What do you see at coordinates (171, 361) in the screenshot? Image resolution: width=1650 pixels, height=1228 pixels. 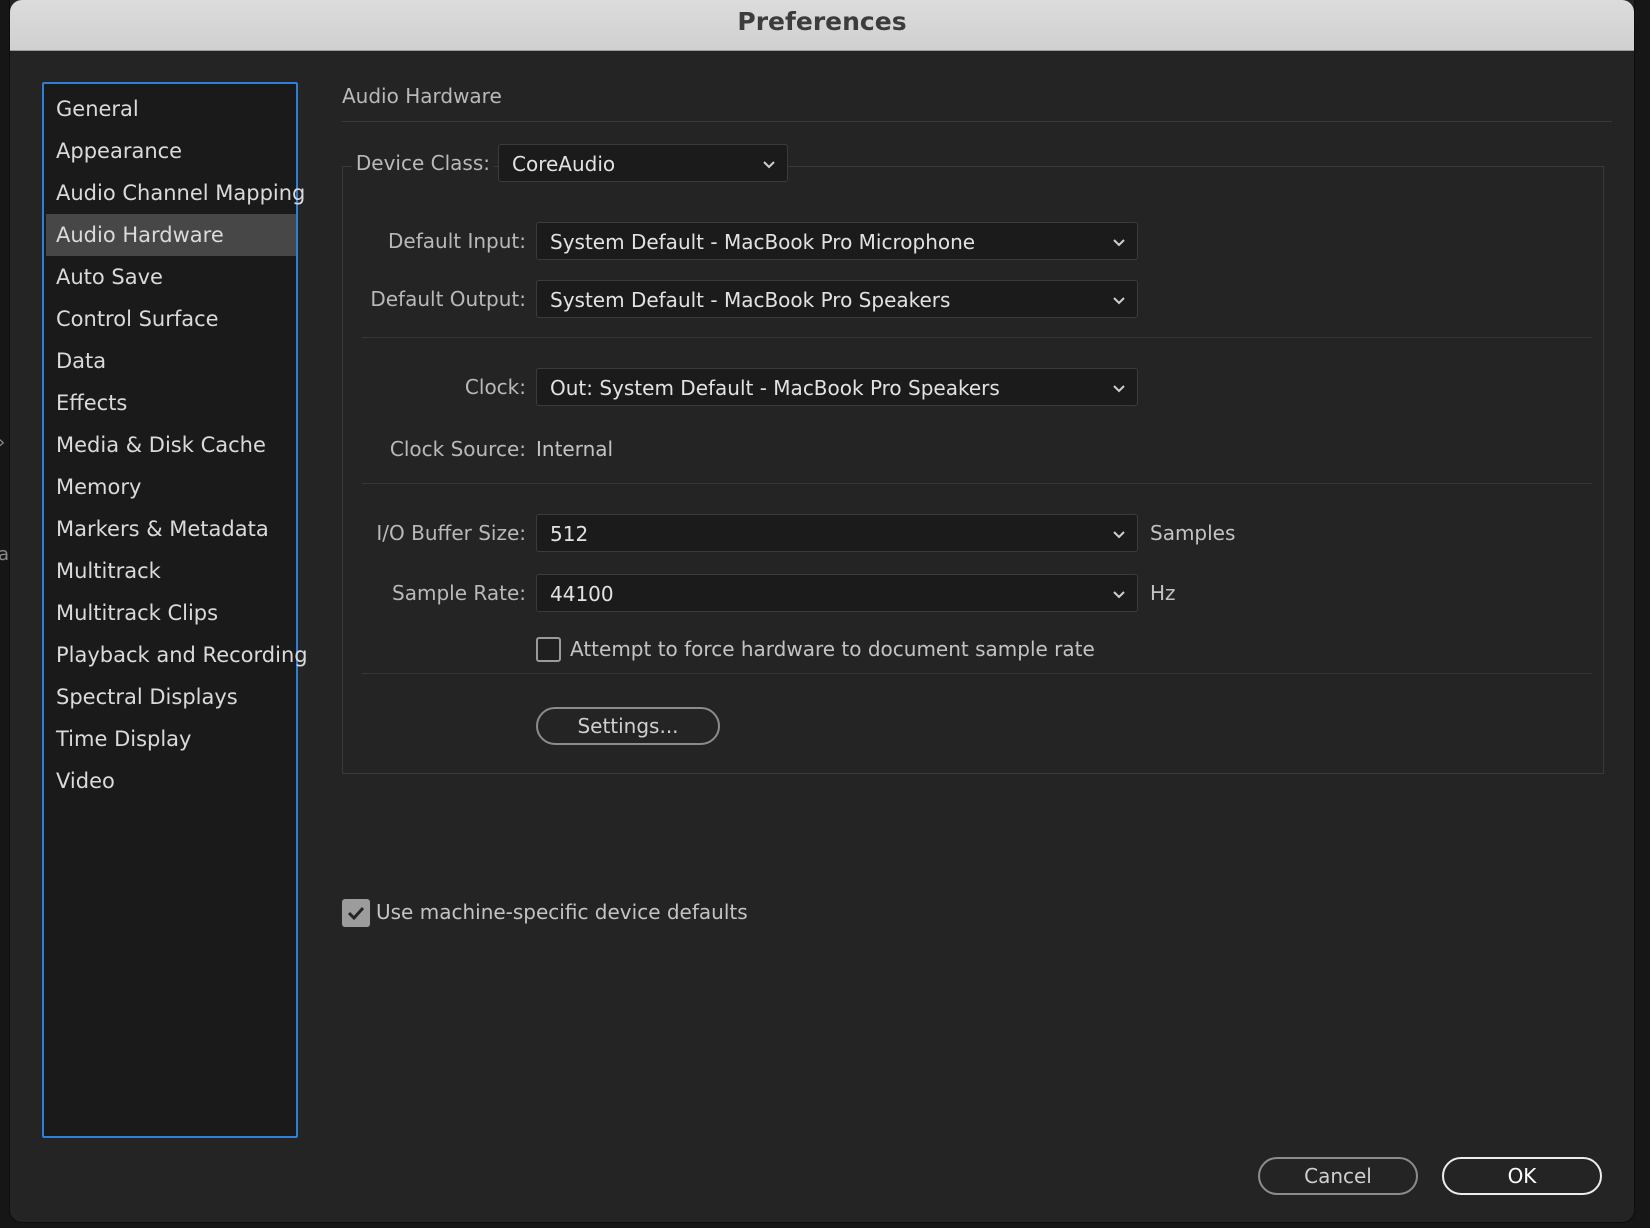 I see `sidebar-item-data: Data` at bounding box center [171, 361].